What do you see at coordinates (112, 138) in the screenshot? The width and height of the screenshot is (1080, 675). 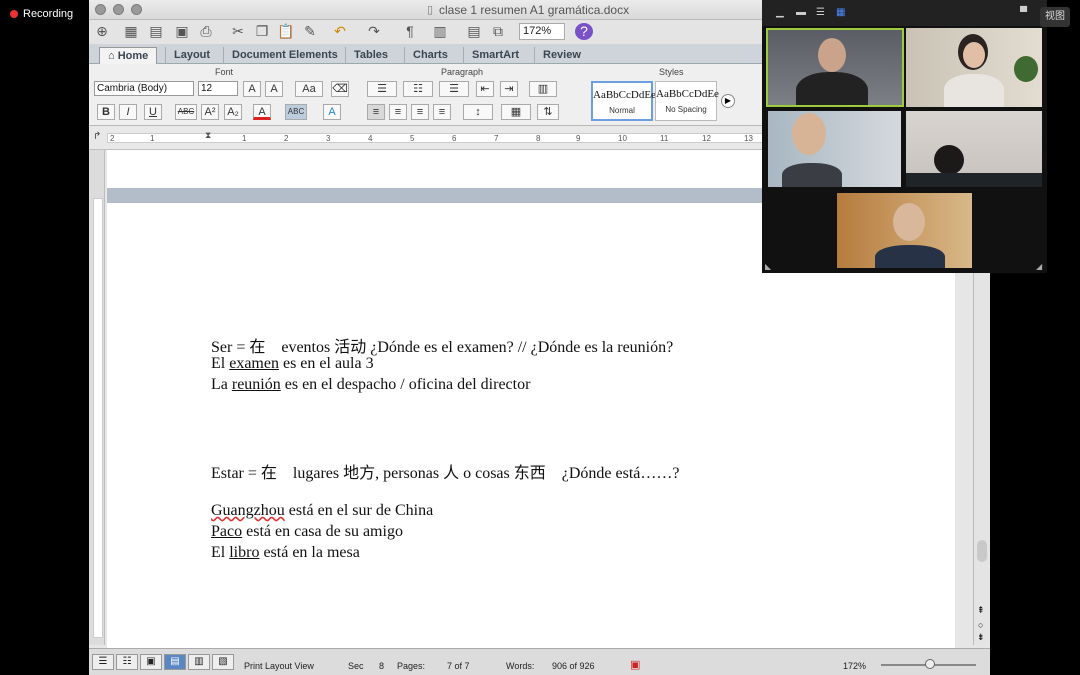 I see `ruler-number: 2` at bounding box center [112, 138].